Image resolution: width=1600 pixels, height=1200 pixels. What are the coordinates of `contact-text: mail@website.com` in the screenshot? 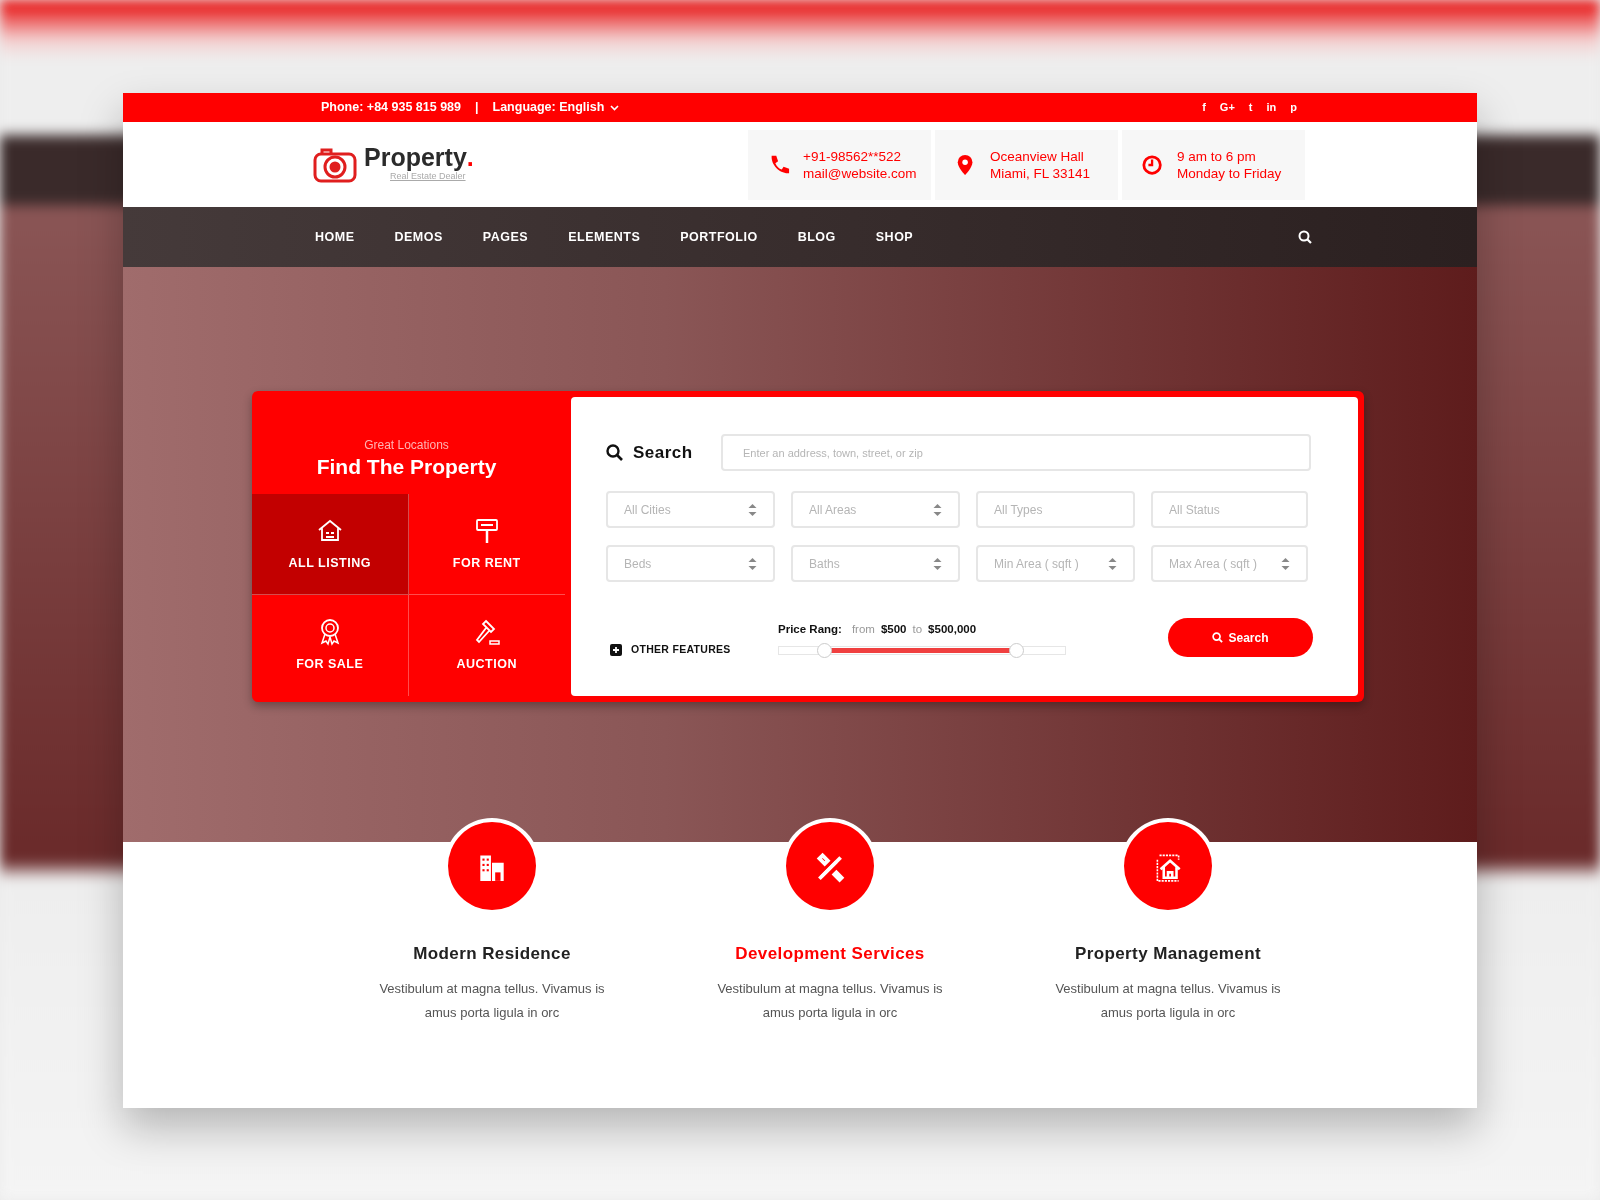 It's located at (860, 173).